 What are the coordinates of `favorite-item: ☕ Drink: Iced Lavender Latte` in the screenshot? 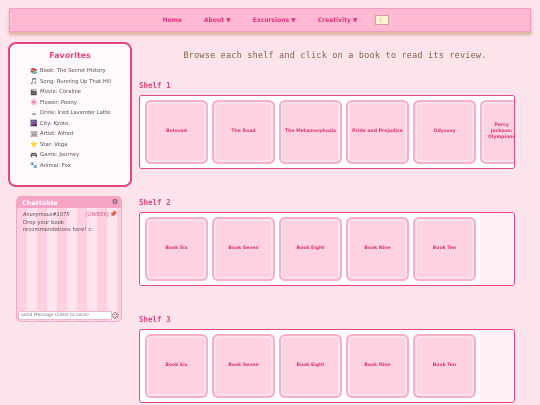 It's located at (75, 113).